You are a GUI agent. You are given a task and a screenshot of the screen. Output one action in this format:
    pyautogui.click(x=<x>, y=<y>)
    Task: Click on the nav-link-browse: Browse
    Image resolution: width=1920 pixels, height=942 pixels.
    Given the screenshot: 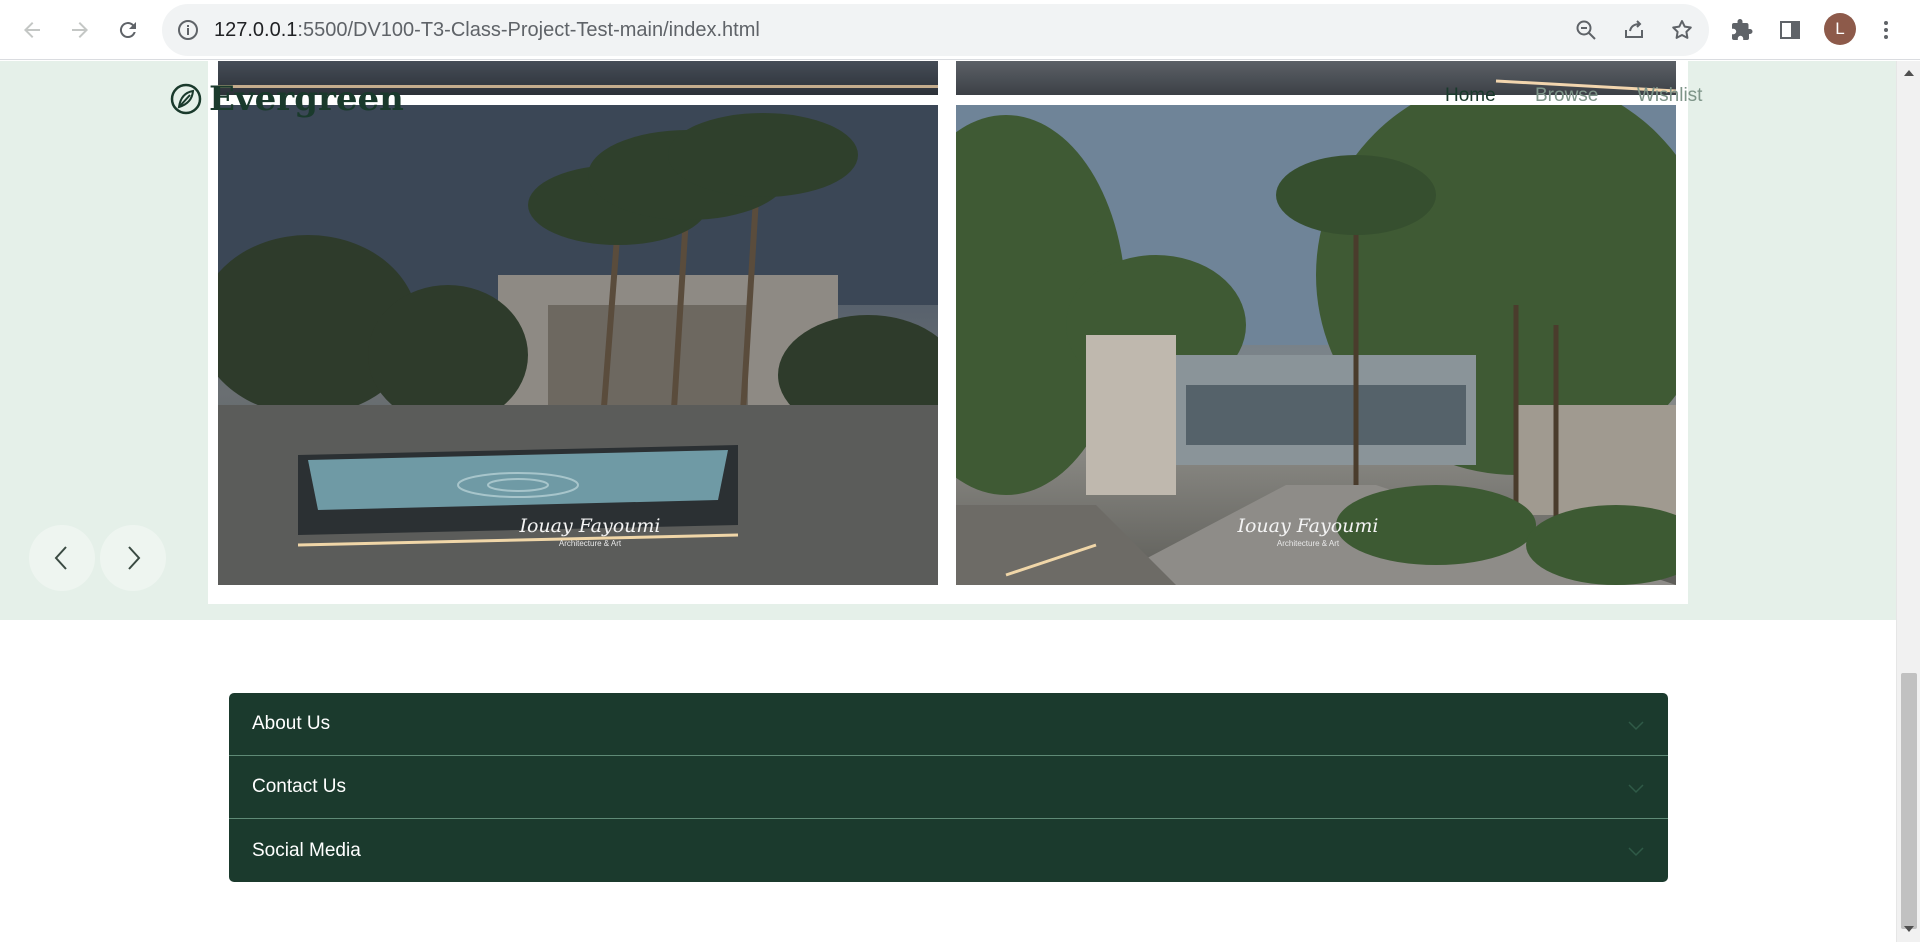 What is the action you would take?
    pyautogui.click(x=1566, y=96)
    